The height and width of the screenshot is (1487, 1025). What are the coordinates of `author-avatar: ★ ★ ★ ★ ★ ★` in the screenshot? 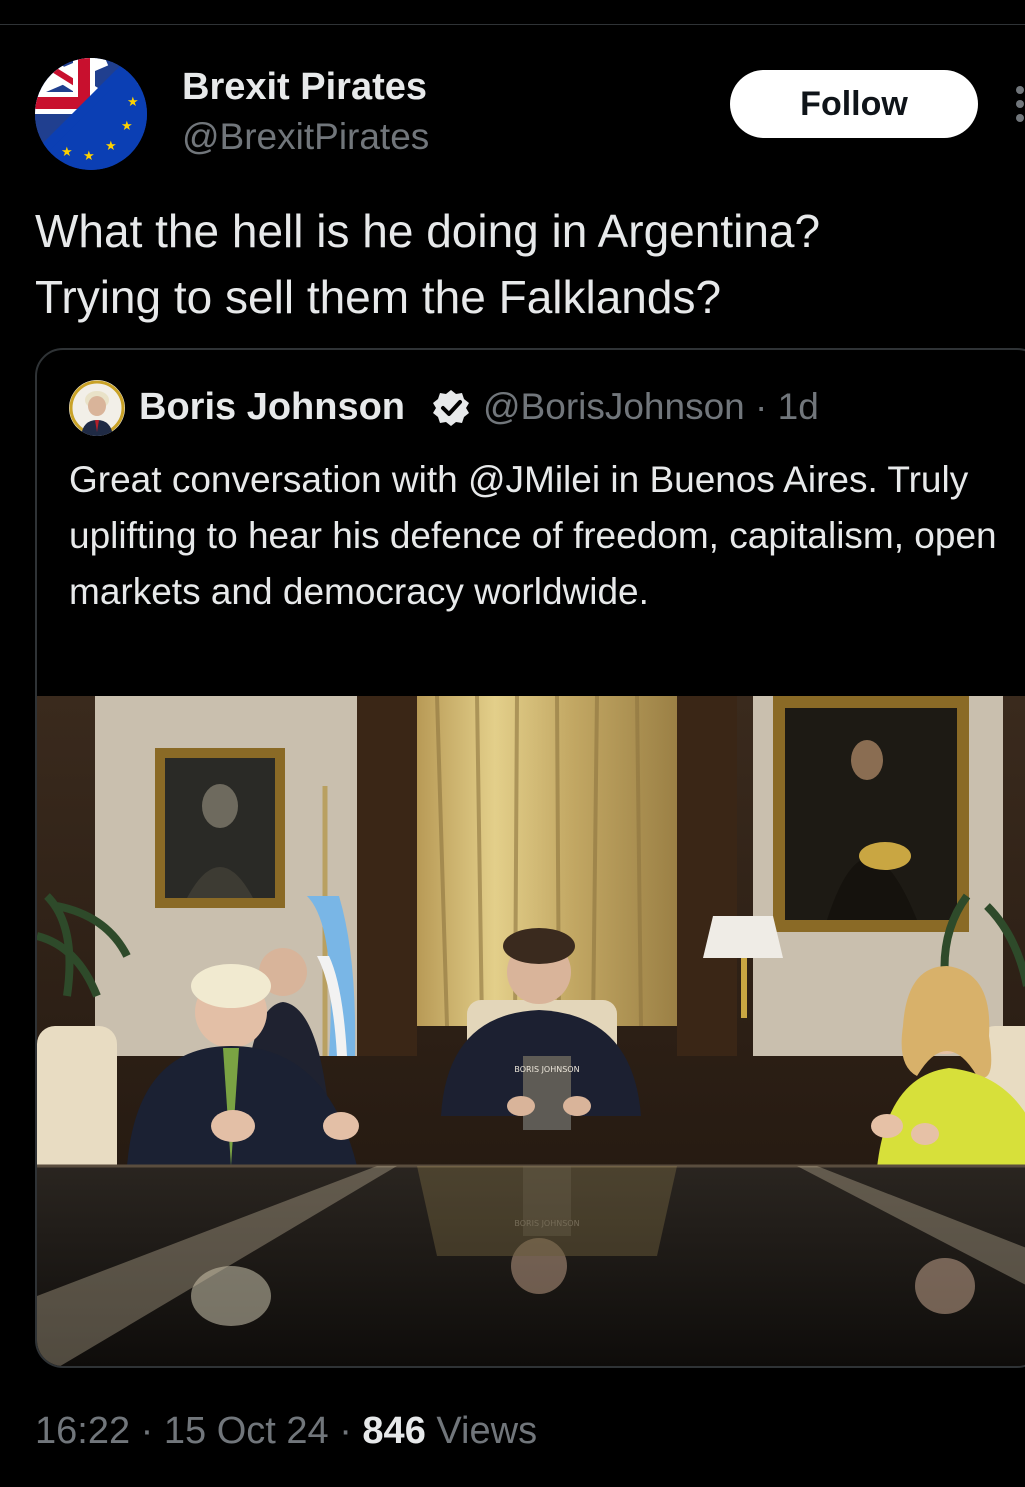 It's located at (91, 114).